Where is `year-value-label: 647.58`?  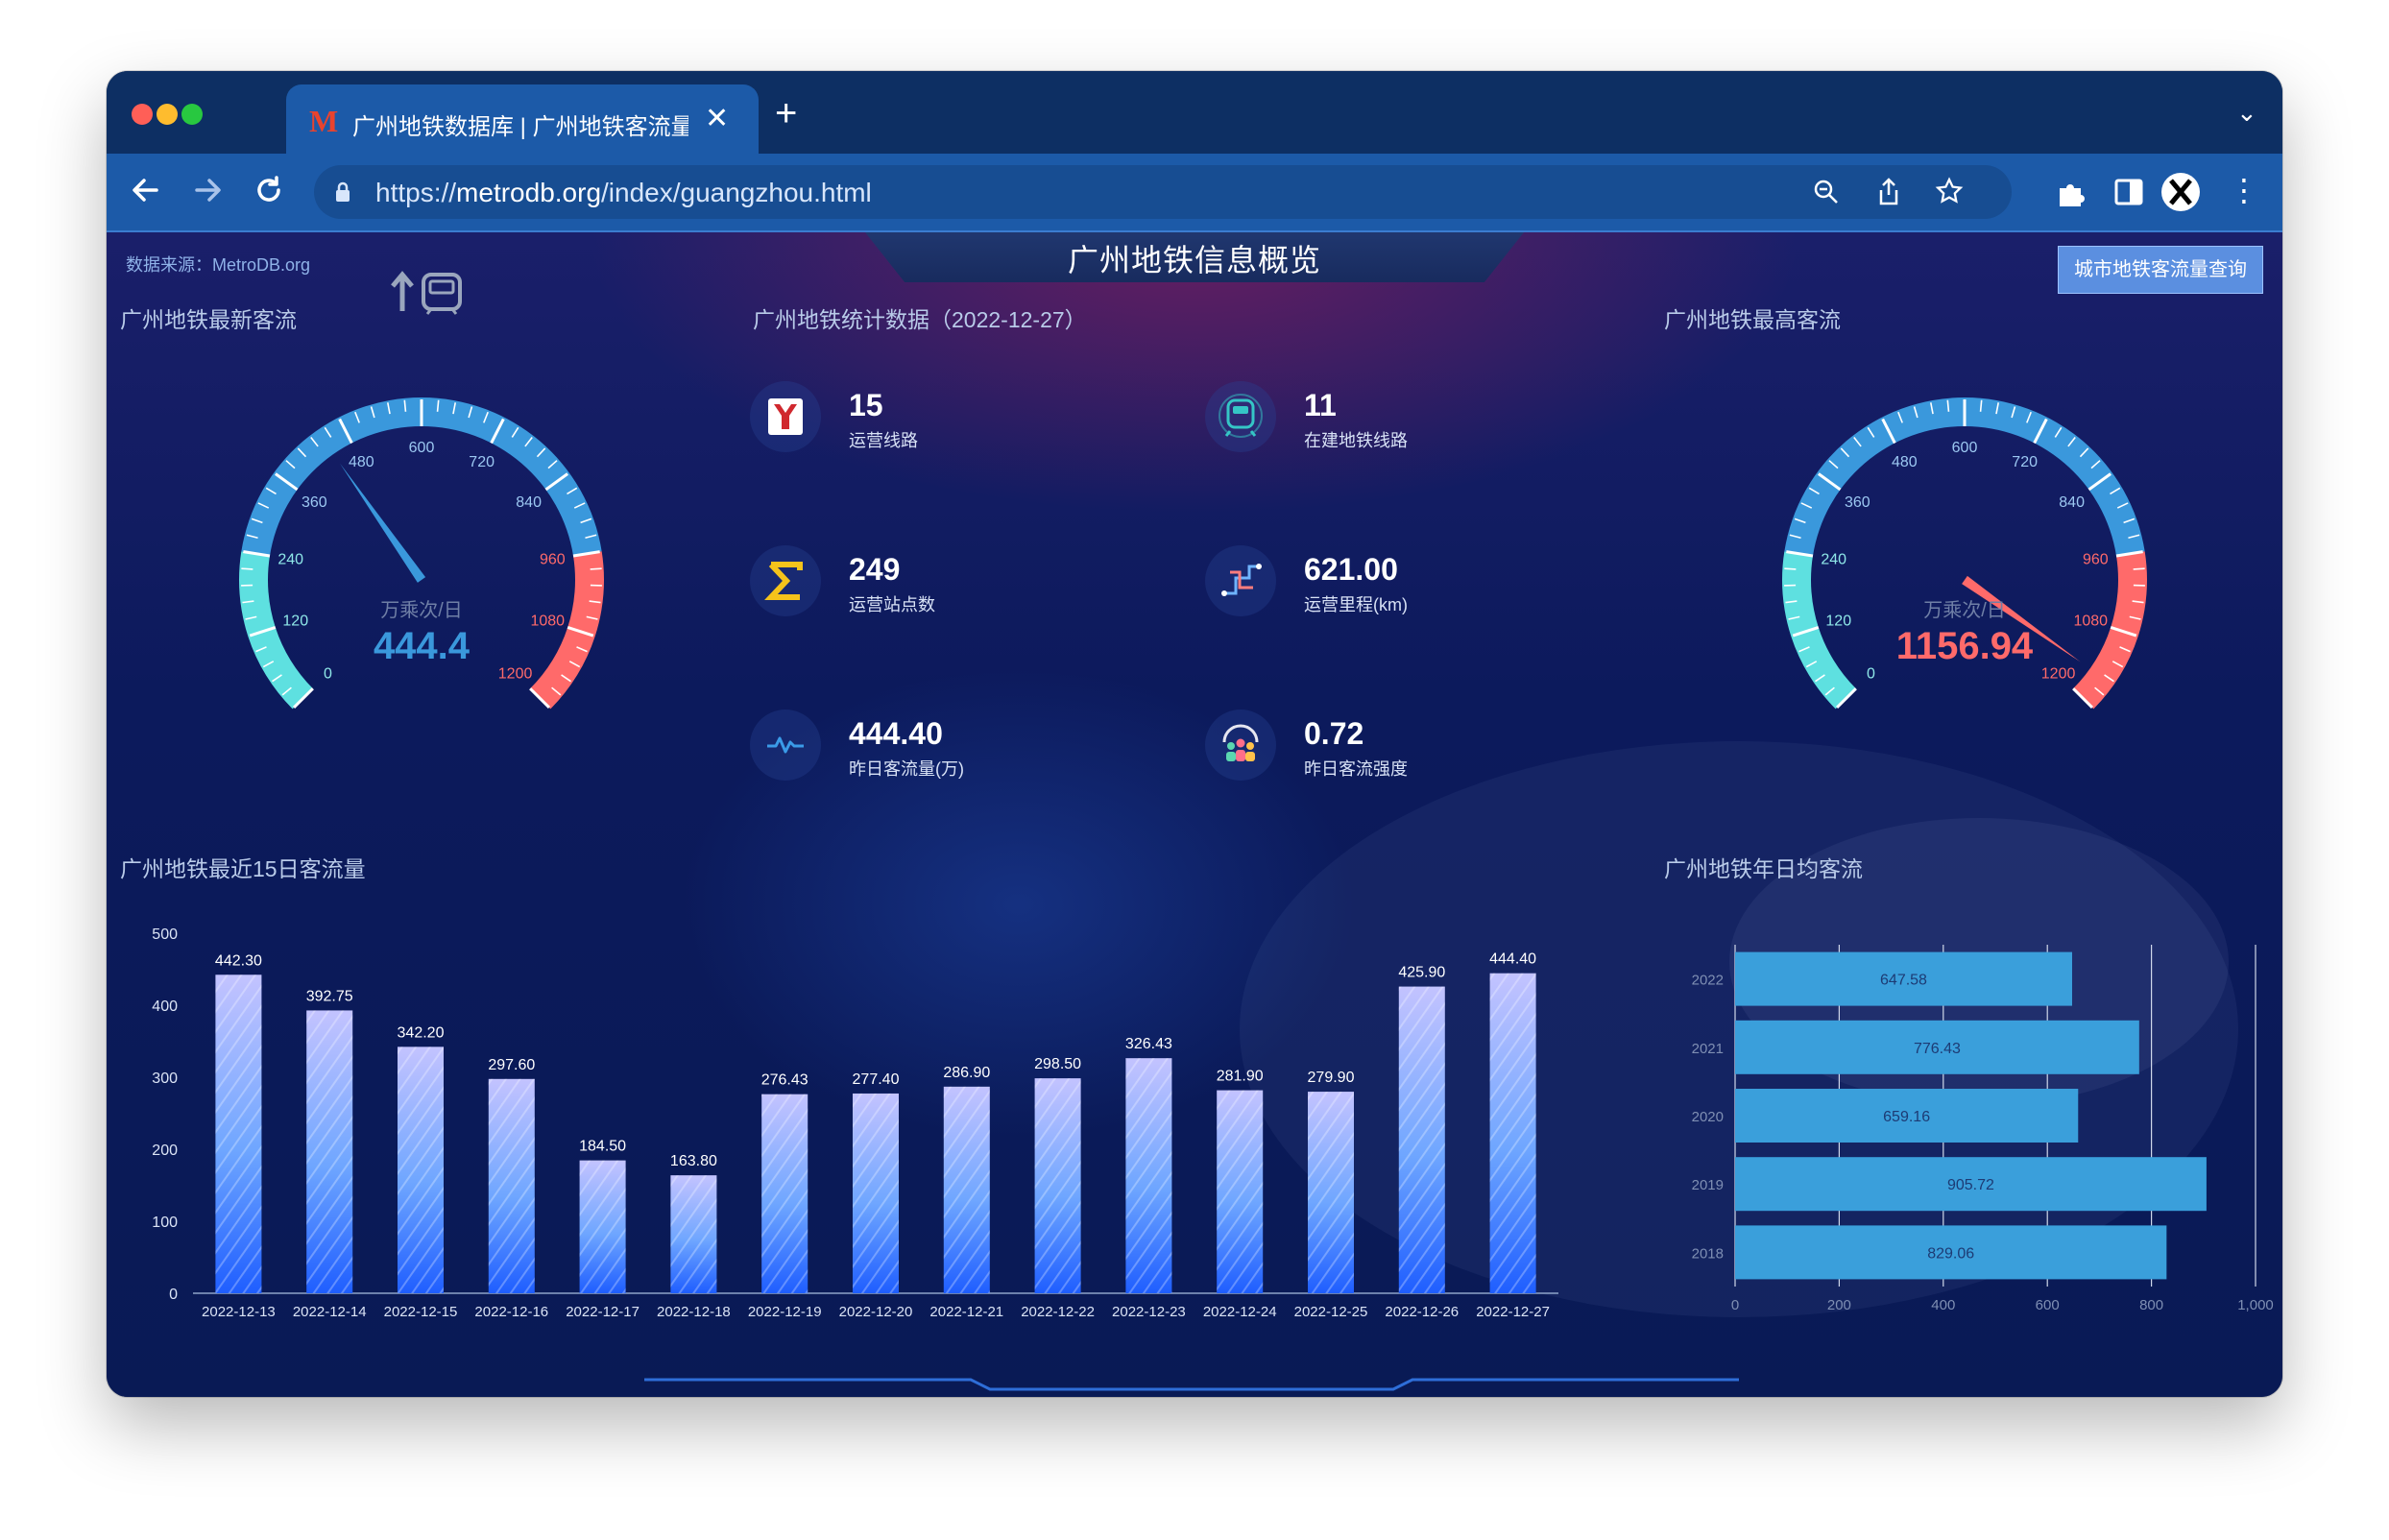 year-value-label: 647.58 is located at coordinates (1904, 981).